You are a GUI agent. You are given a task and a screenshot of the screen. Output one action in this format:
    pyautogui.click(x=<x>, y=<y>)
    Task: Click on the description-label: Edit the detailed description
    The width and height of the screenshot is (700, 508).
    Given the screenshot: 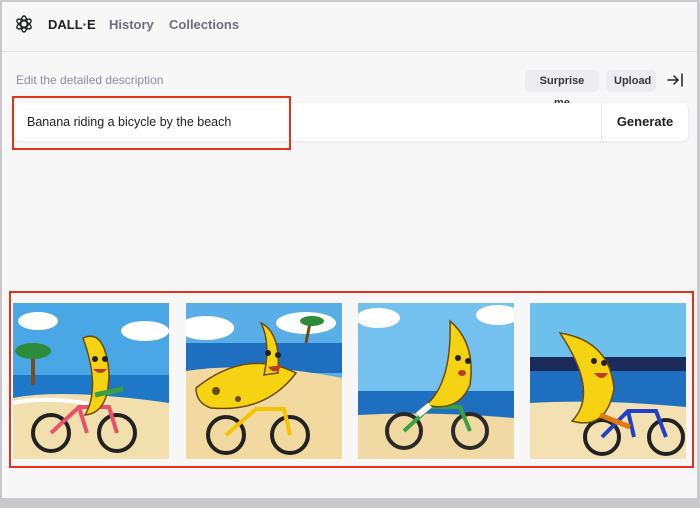 What is the action you would take?
    pyautogui.click(x=90, y=80)
    